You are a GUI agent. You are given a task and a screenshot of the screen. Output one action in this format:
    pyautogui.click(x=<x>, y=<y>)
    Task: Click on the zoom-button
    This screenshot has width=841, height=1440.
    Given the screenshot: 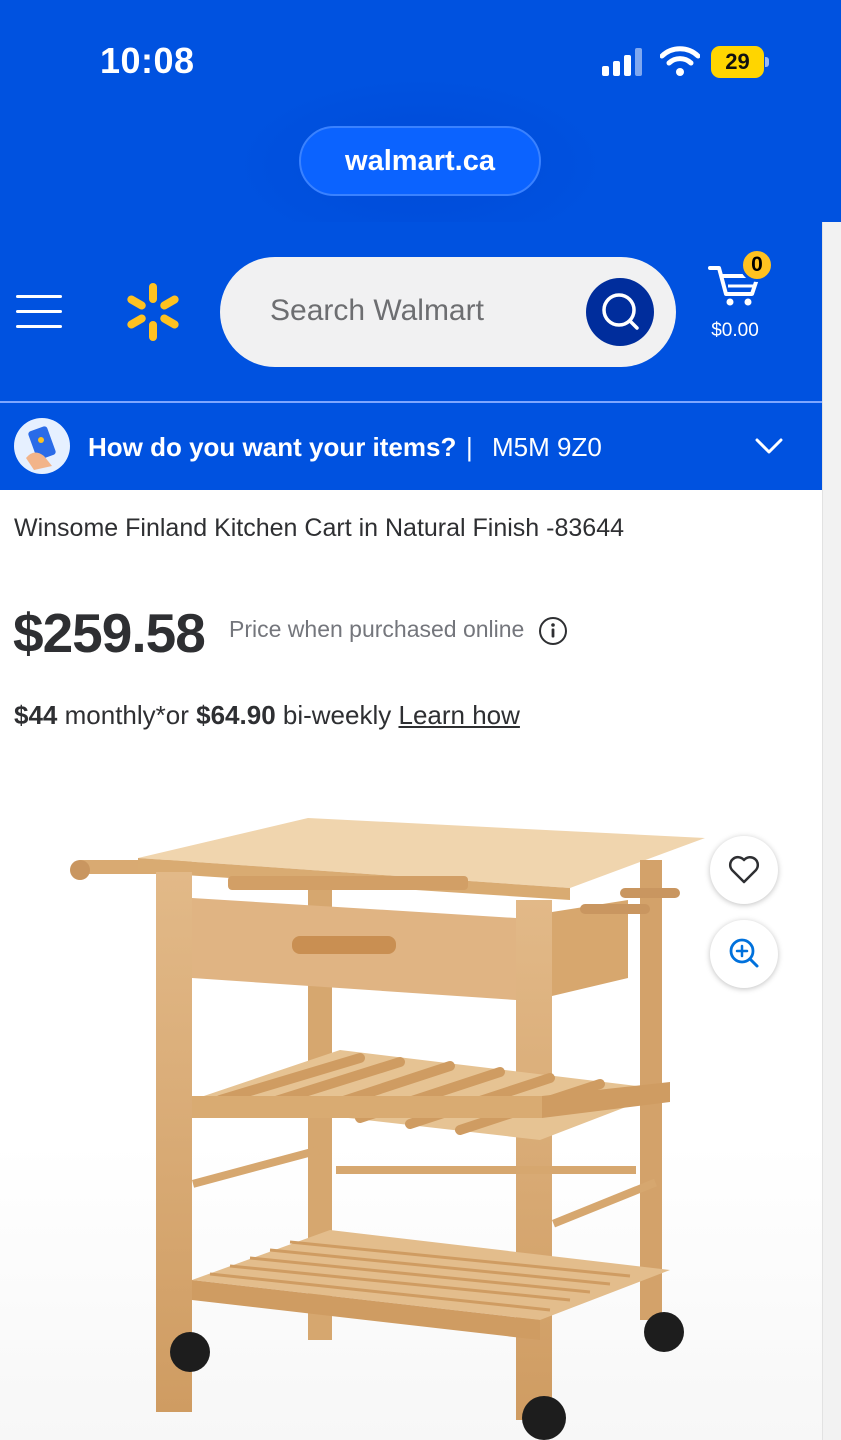 What is the action you would take?
    pyautogui.click(x=744, y=954)
    